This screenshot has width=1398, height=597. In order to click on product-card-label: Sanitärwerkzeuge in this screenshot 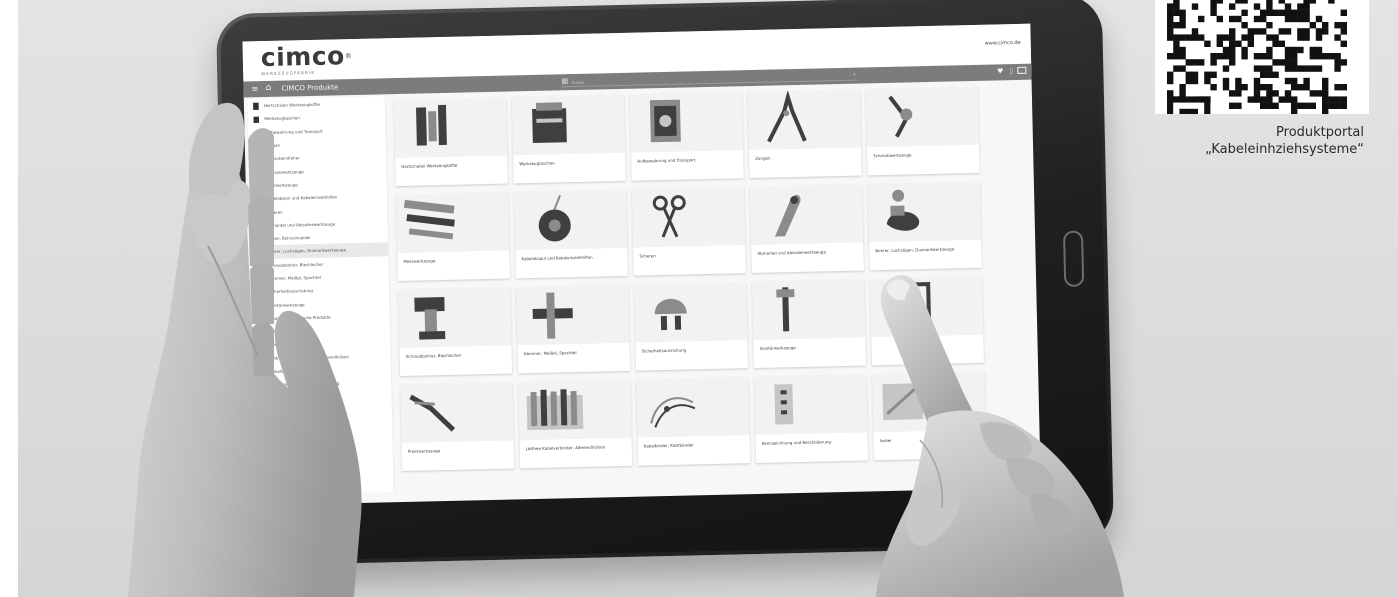, I will do `click(777, 348)`.